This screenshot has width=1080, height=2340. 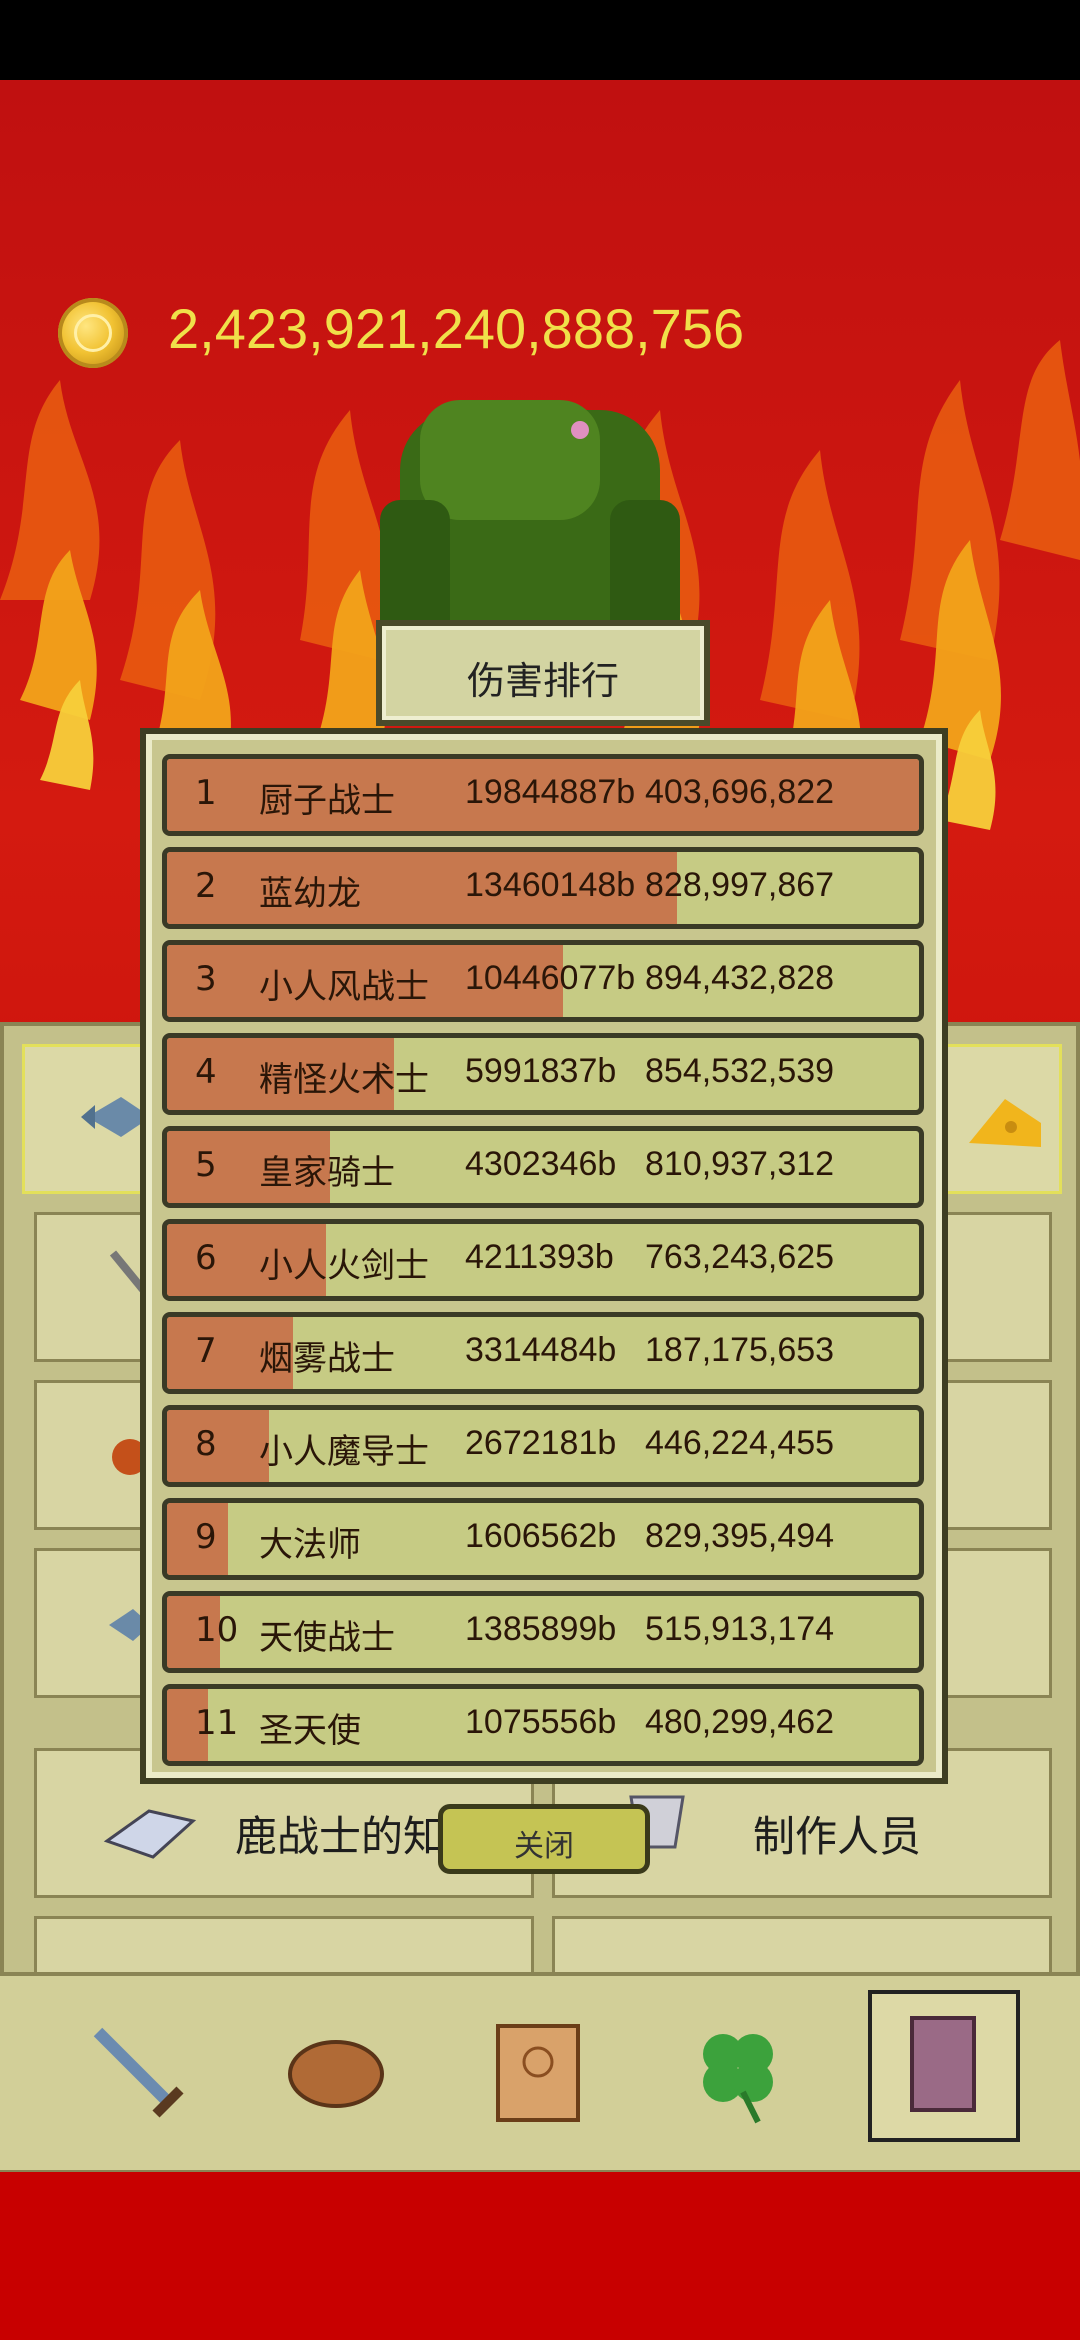 I want to click on rank-number: 9, so click(x=206, y=1537).